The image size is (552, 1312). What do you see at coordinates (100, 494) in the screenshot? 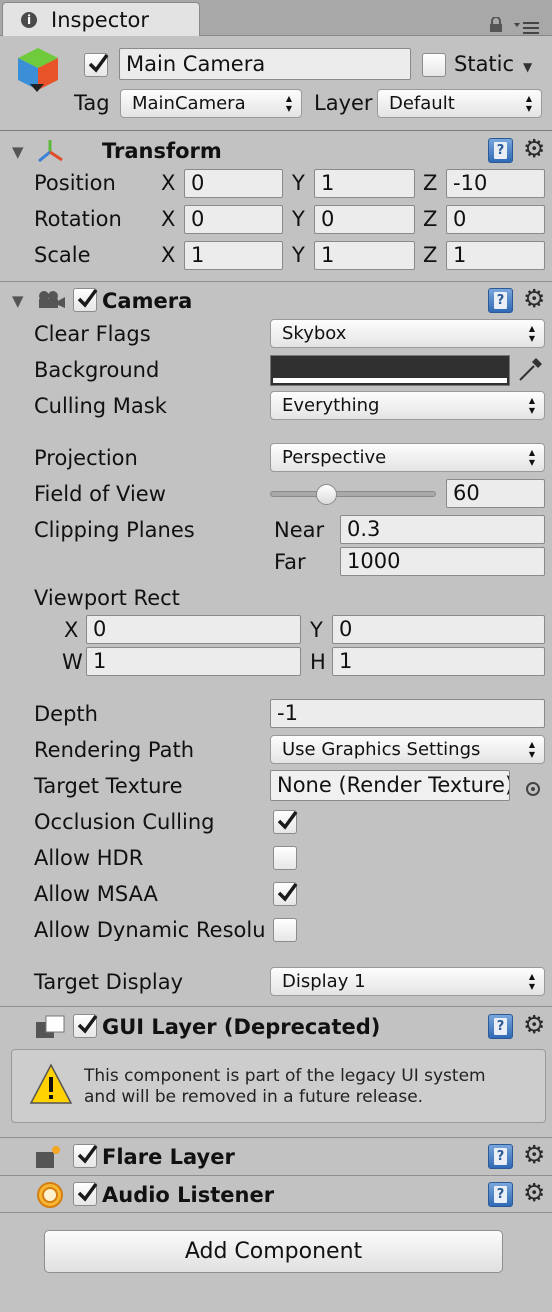
I see `fov-label: Field of View` at bounding box center [100, 494].